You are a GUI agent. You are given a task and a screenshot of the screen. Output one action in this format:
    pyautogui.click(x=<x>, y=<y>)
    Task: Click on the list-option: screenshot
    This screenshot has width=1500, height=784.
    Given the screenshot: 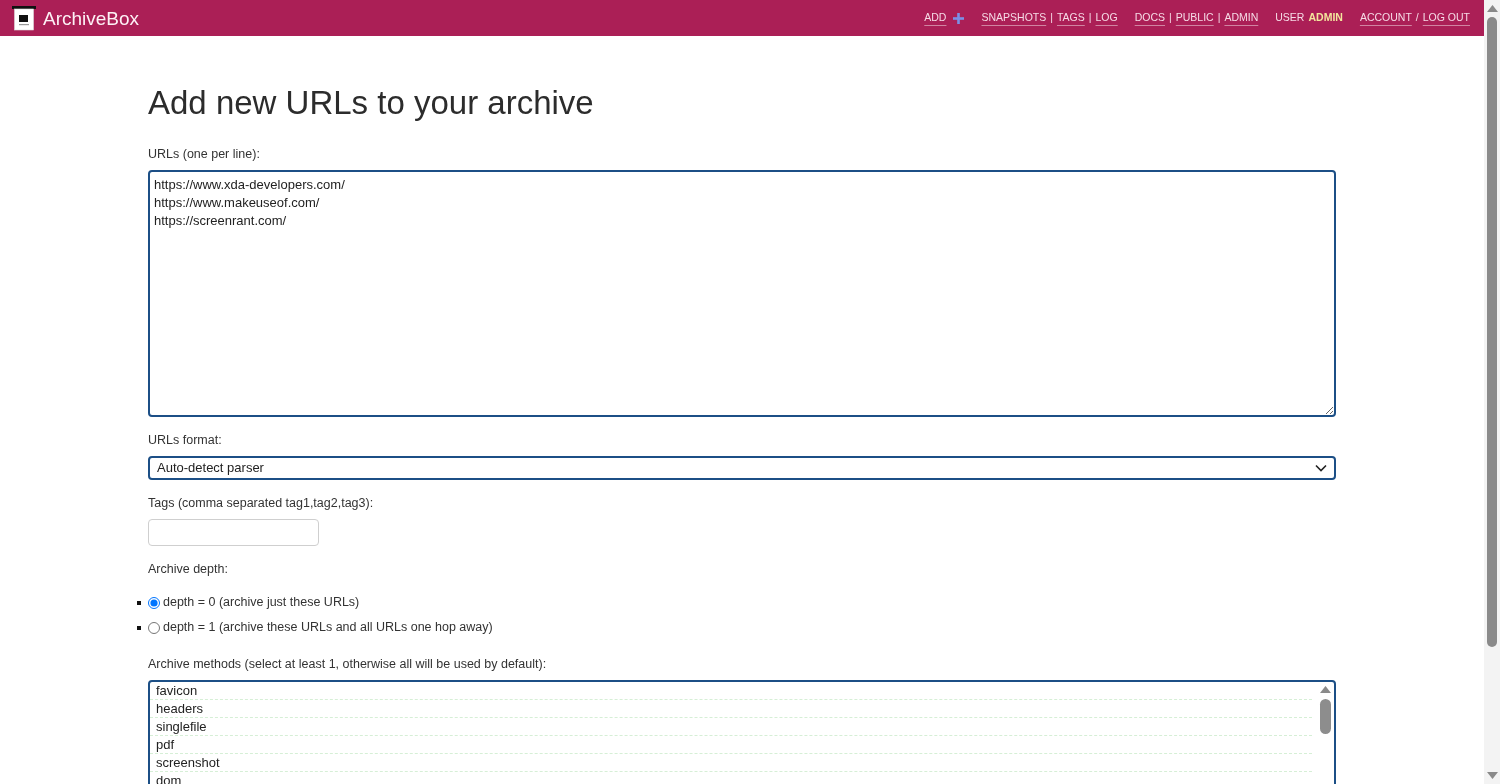 What is the action you would take?
    pyautogui.click(x=731, y=763)
    